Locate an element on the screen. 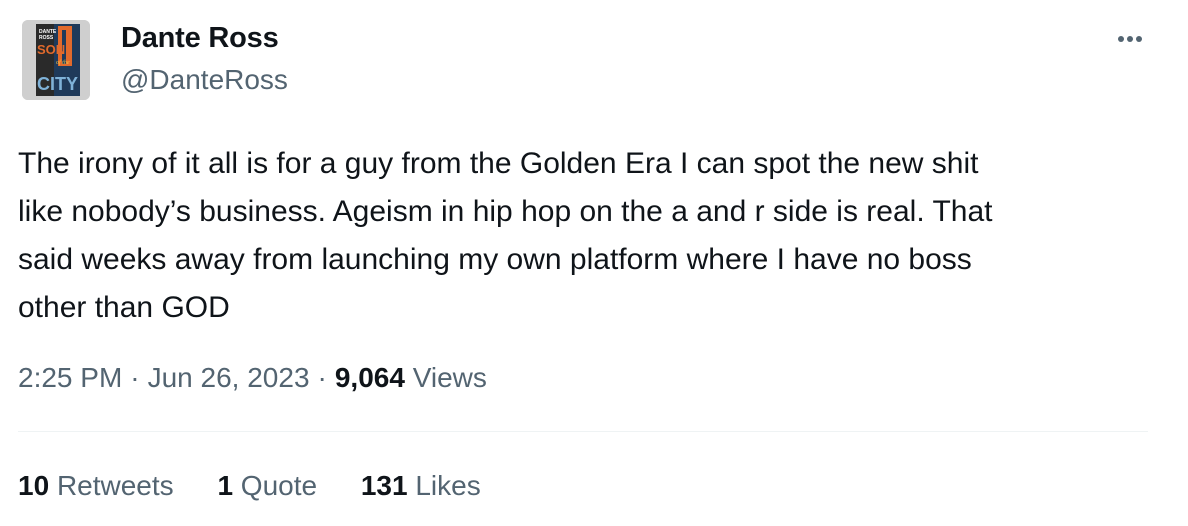  svg-text: CITY is located at coordinates (57, 84).